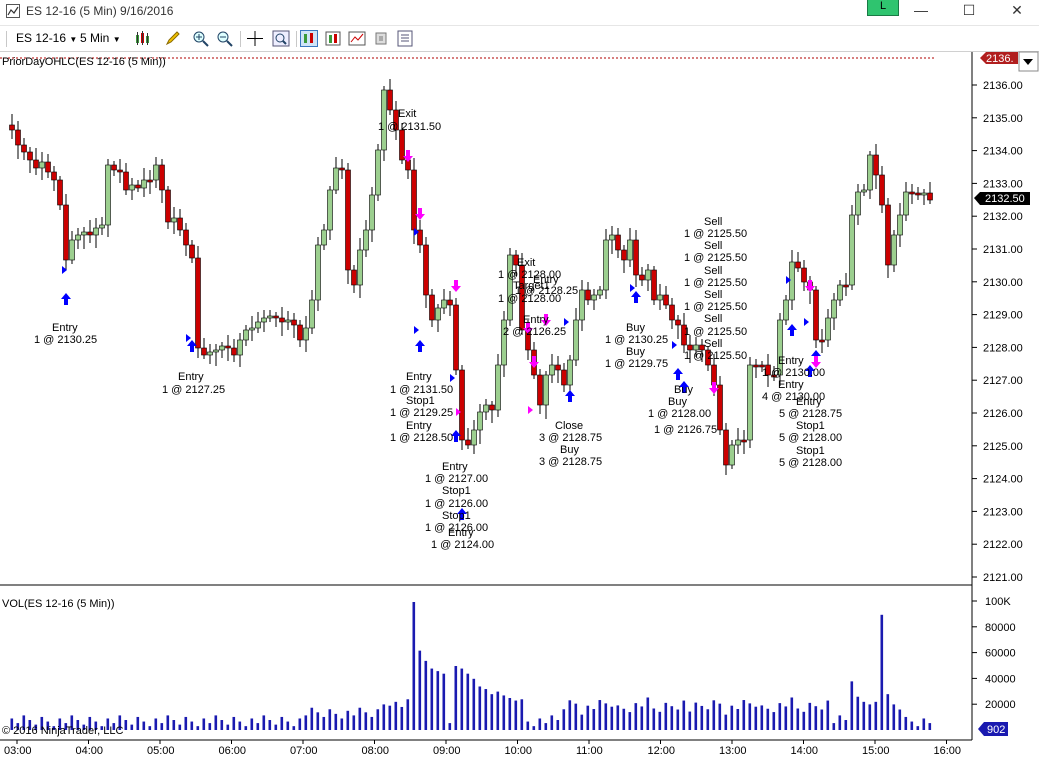 The image size is (1039, 769). I want to click on trade-annotation-text: Sell, so click(713, 222).